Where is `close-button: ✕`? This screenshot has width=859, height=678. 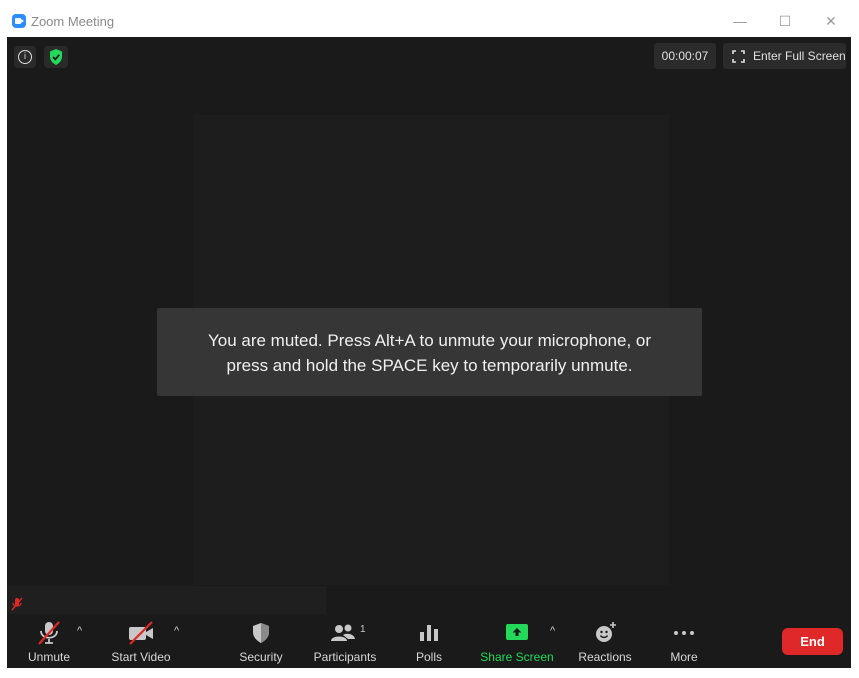 close-button: ✕ is located at coordinates (831, 21).